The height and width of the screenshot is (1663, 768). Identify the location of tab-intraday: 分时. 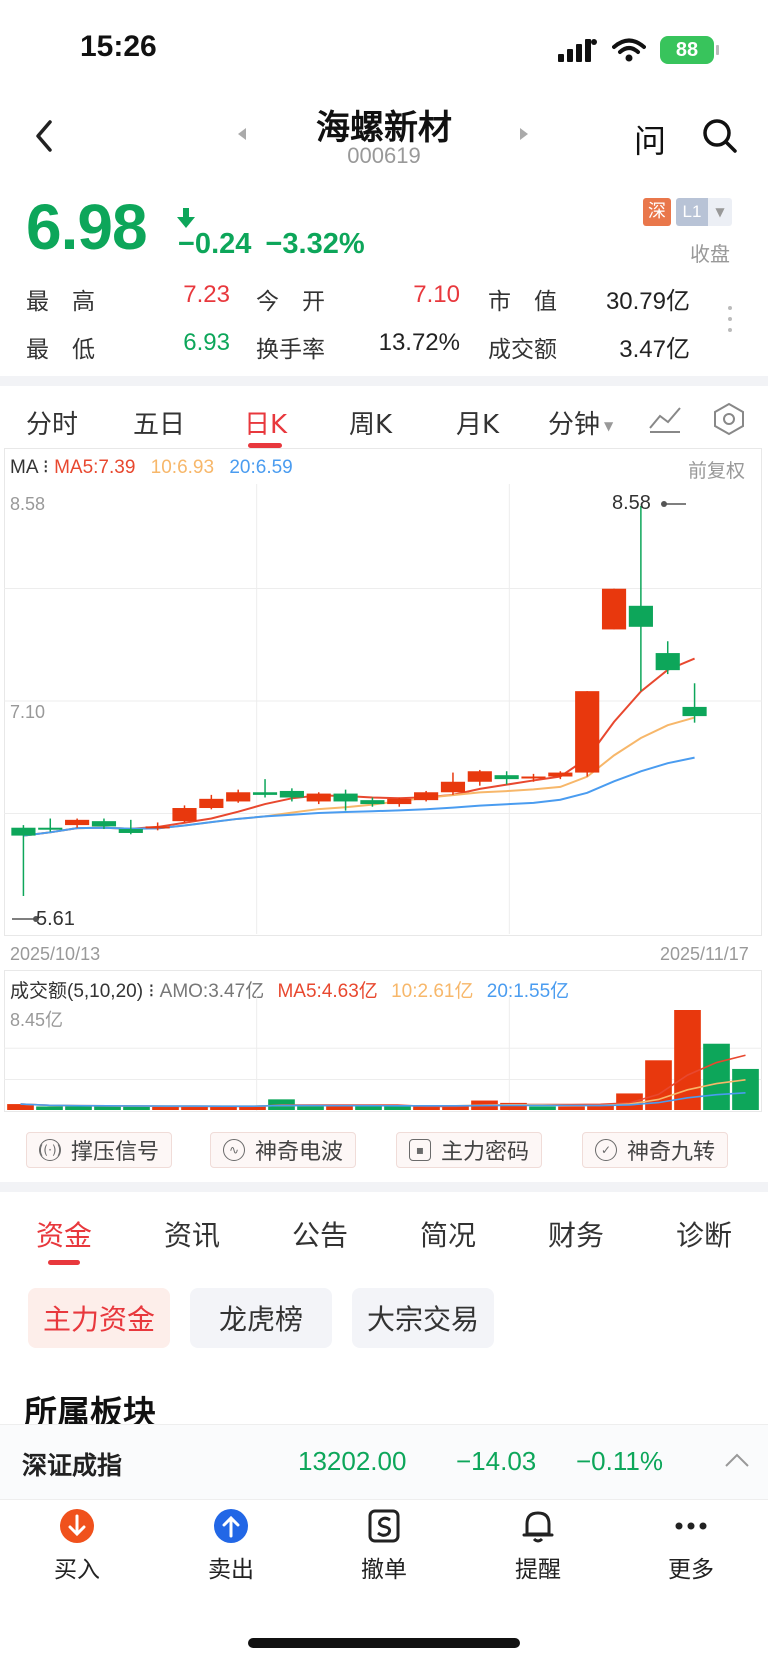
(52, 422).